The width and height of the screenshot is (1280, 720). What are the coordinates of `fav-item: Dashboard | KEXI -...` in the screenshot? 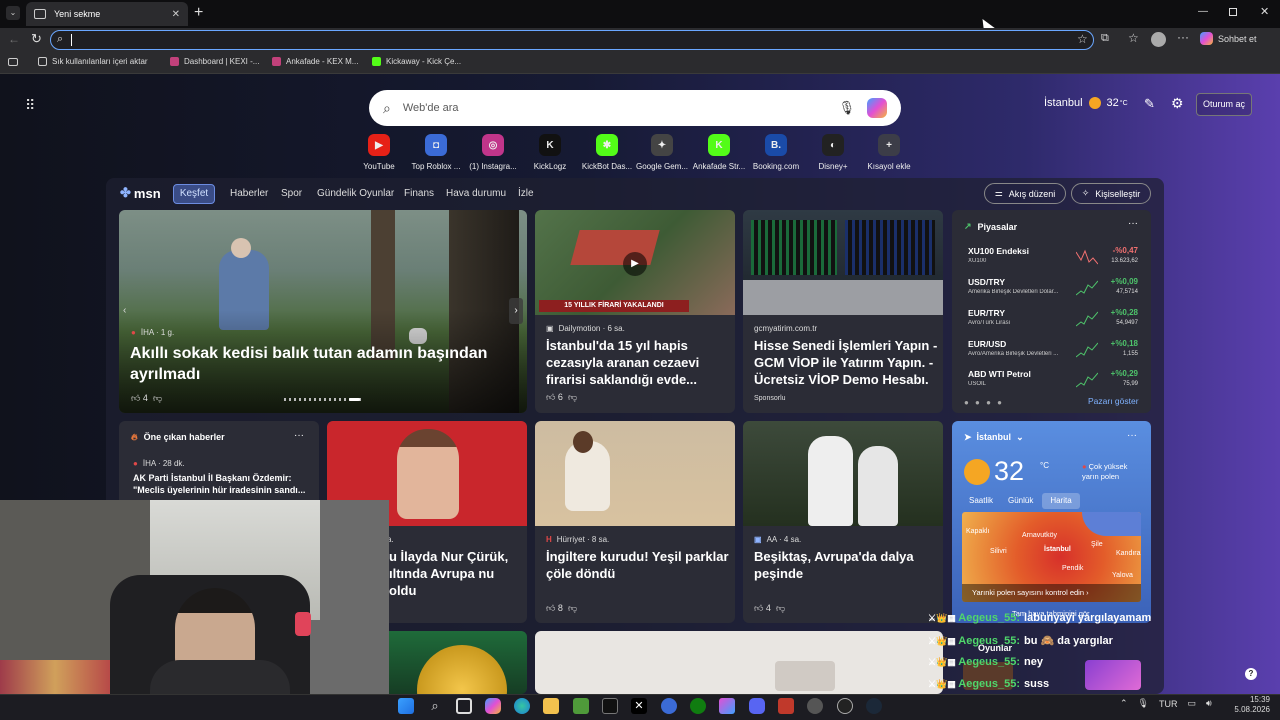 It's located at (214, 61).